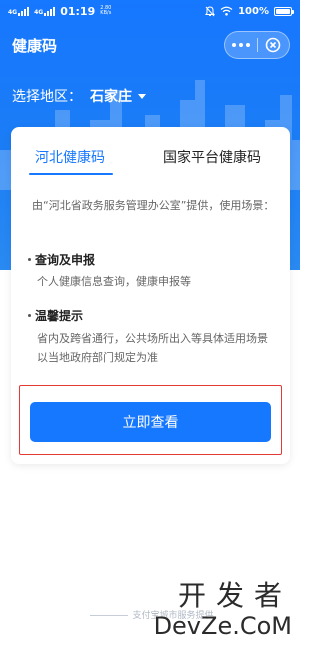  What do you see at coordinates (35, 45) in the screenshot?
I see `page-title: 健康码` at bounding box center [35, 45].